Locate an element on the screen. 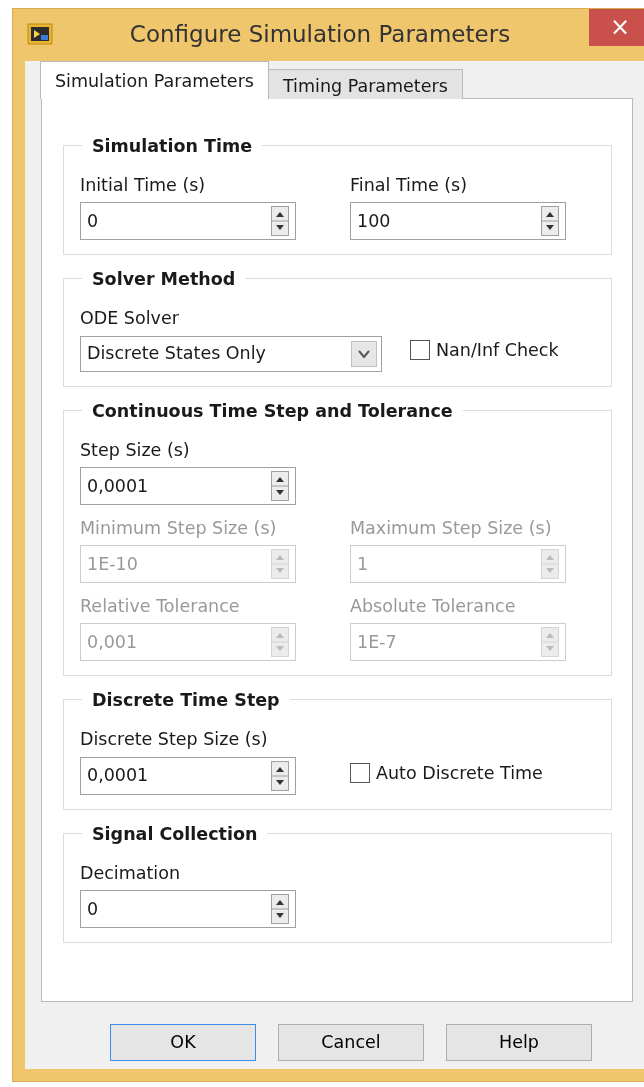 This screenshot has width=644, height=1087. dialog-button: Cancel is located at coordinates (351, 1042).